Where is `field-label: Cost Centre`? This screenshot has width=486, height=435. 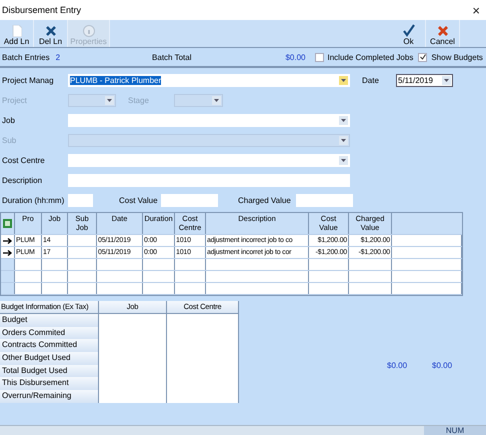
field-label: Cost Centre is located at coordinates (24, 160).